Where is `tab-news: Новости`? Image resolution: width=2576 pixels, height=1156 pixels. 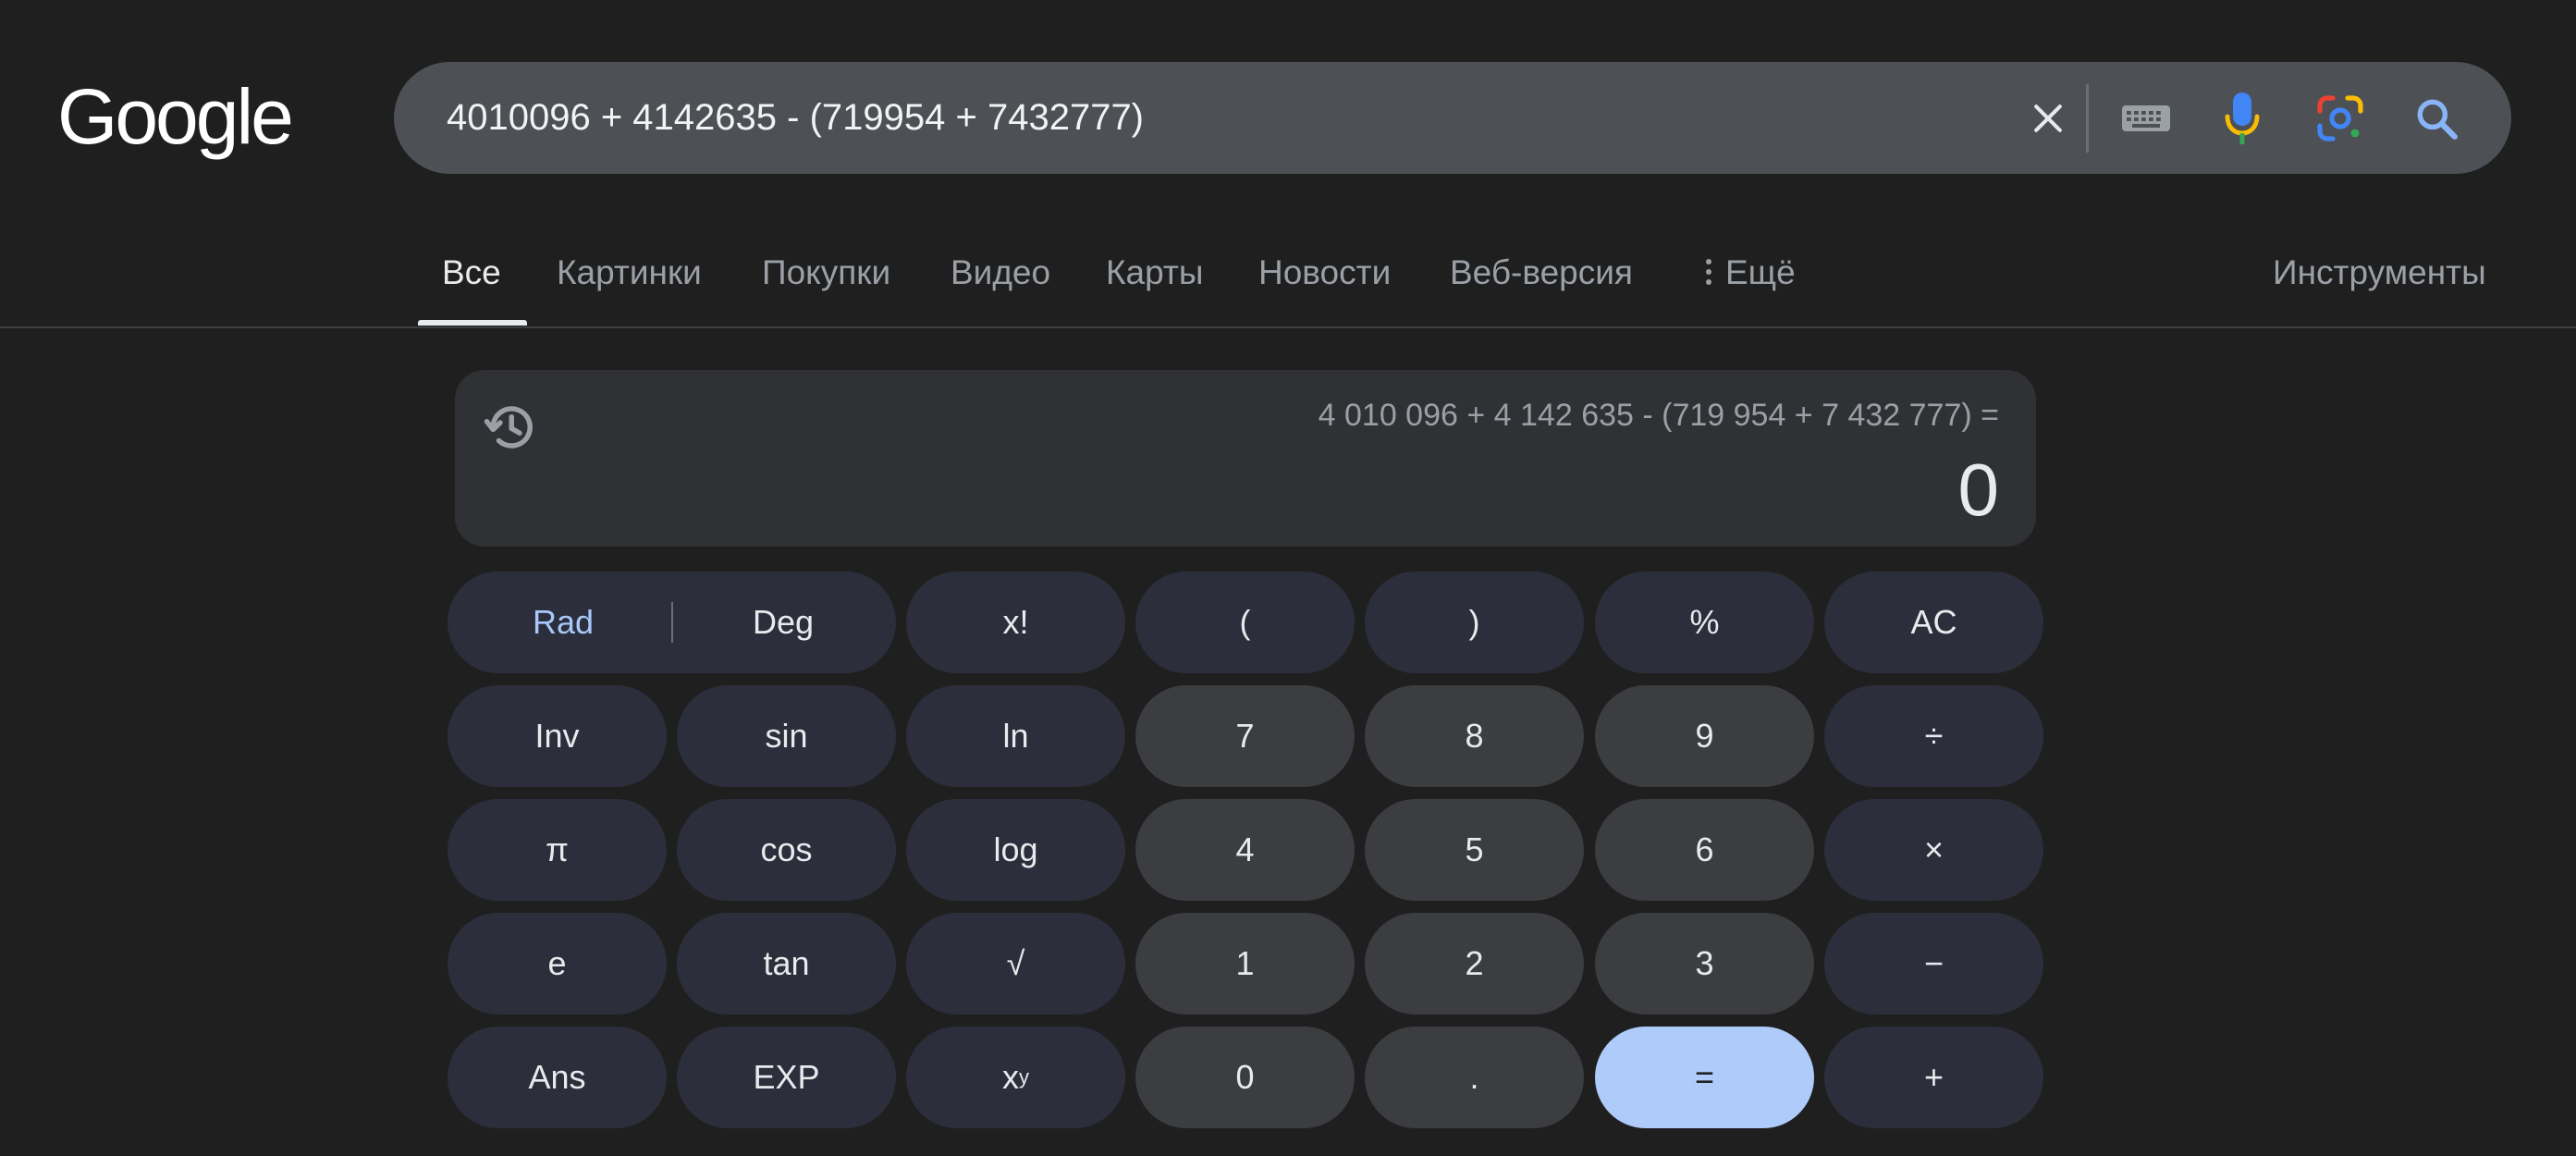
tab-news: Новости is located at coordinates (1325, 283).